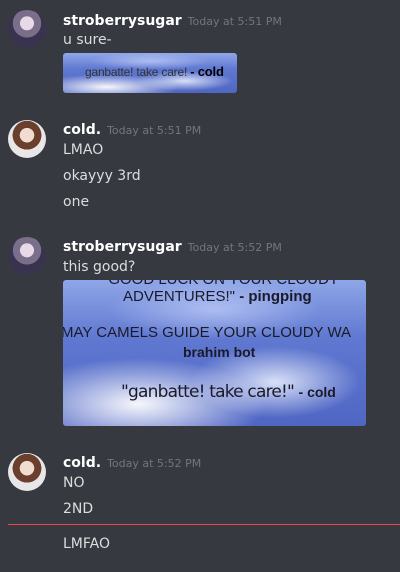 Image resolution: width=400 pixels, height=572 pixels. What do you see at coordinates (221, 284) in the screenshot?
I see `image-caption-cutoff: "GOOD LUCK ON YOUR CLOUDY` at bounding box center [221, 284].